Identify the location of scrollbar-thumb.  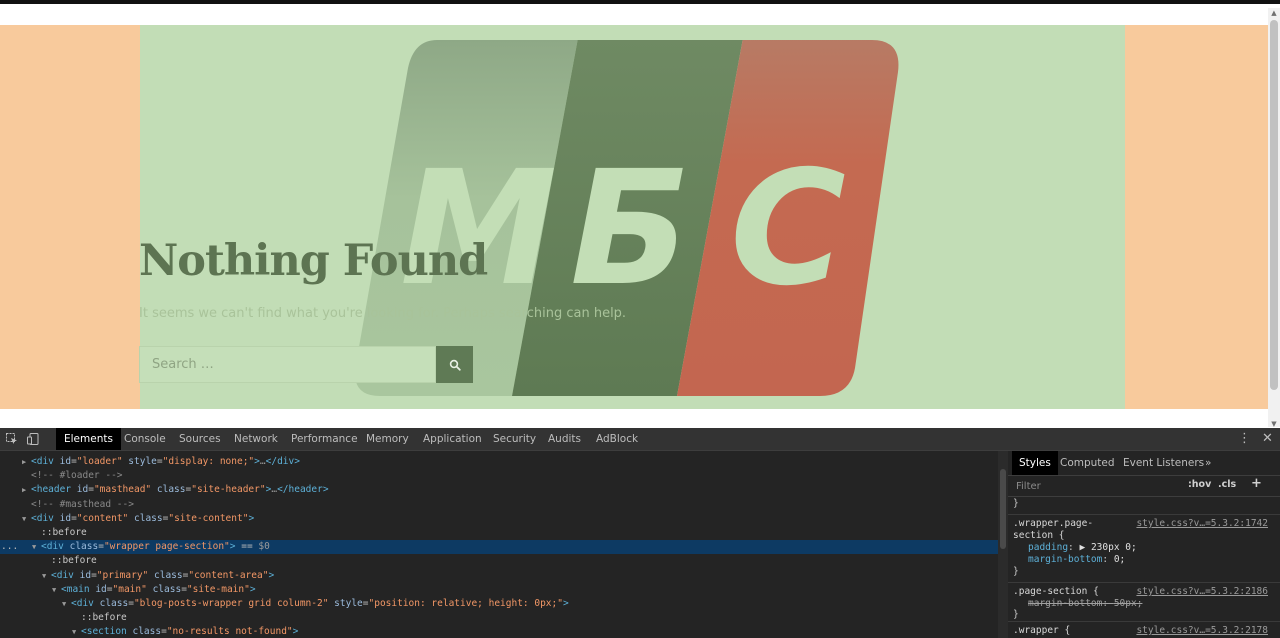
(1274, 205).